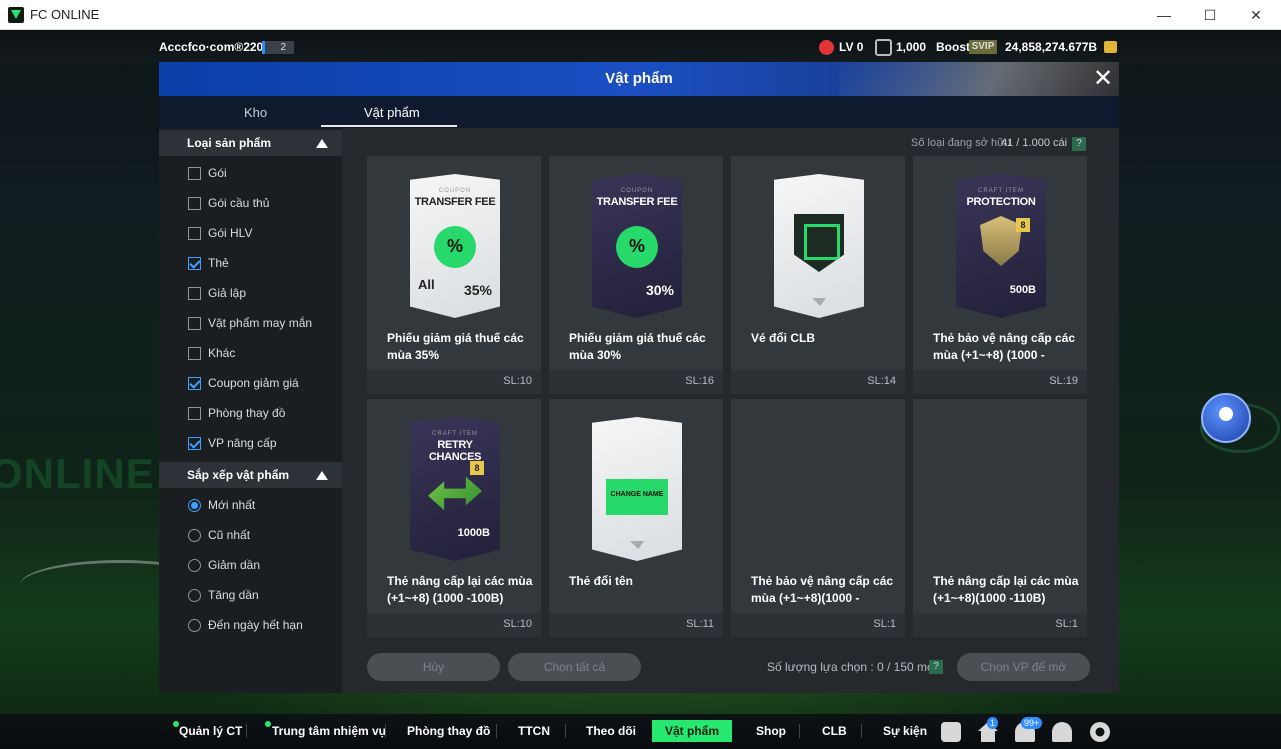 This screenshot has height=749, width=1281. Describe the element at coordinates (392, 112) in the screenshot. I see `tab-vat-pham: Vật phẩm` at that location.